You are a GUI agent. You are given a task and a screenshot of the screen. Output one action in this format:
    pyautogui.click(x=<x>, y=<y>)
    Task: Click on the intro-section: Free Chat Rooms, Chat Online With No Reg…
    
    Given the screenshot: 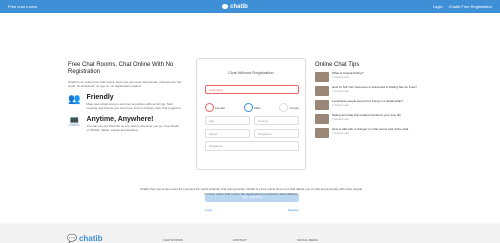 What is the action you would take?
    pyautogui.click(x=125, y=97)
    